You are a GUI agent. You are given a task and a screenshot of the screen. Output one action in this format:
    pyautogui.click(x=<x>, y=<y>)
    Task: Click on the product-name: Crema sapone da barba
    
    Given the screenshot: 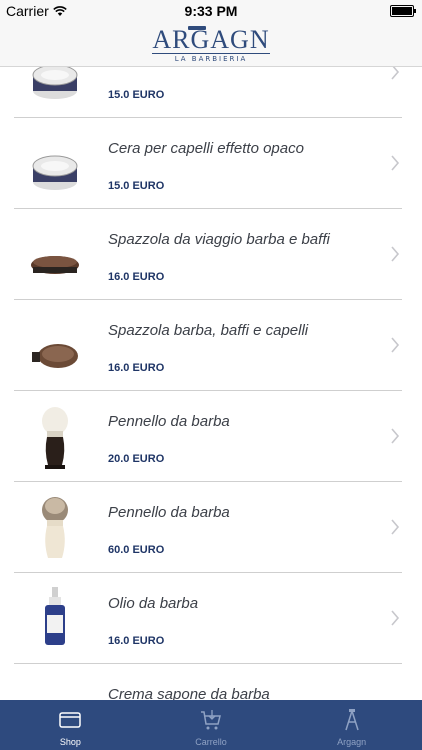 What is the action you would take?
    pyautogui.click(x=189, y=693)
    